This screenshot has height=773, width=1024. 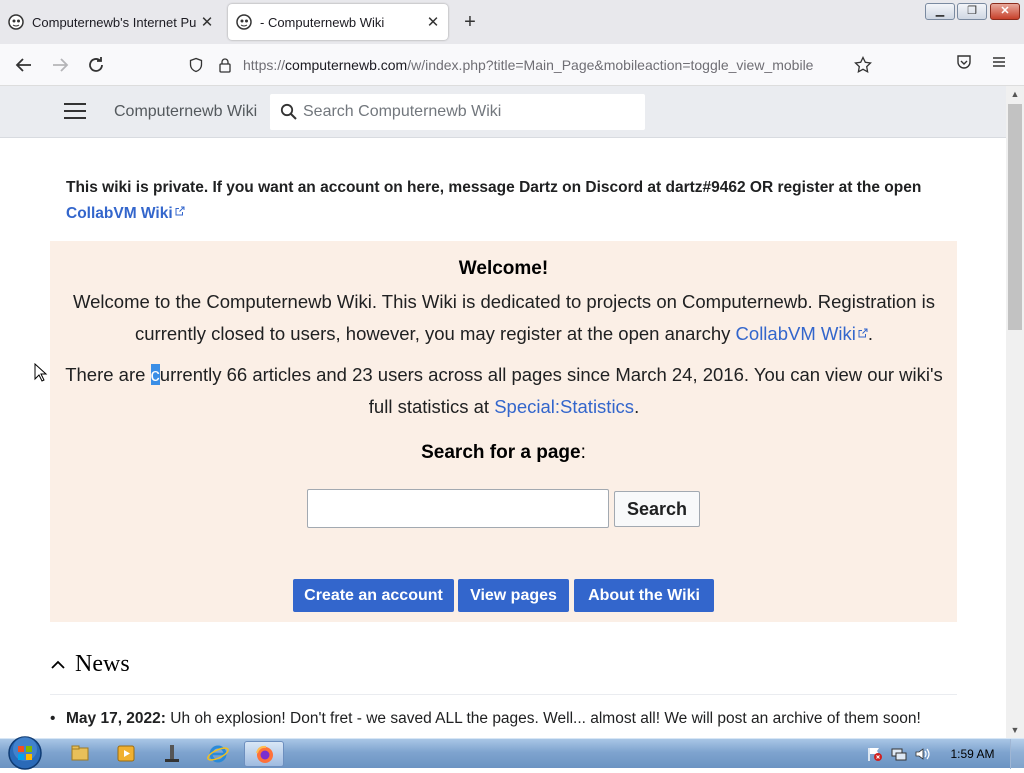 I want to click on tracking-shield-icon, so click(x=196, y=65).